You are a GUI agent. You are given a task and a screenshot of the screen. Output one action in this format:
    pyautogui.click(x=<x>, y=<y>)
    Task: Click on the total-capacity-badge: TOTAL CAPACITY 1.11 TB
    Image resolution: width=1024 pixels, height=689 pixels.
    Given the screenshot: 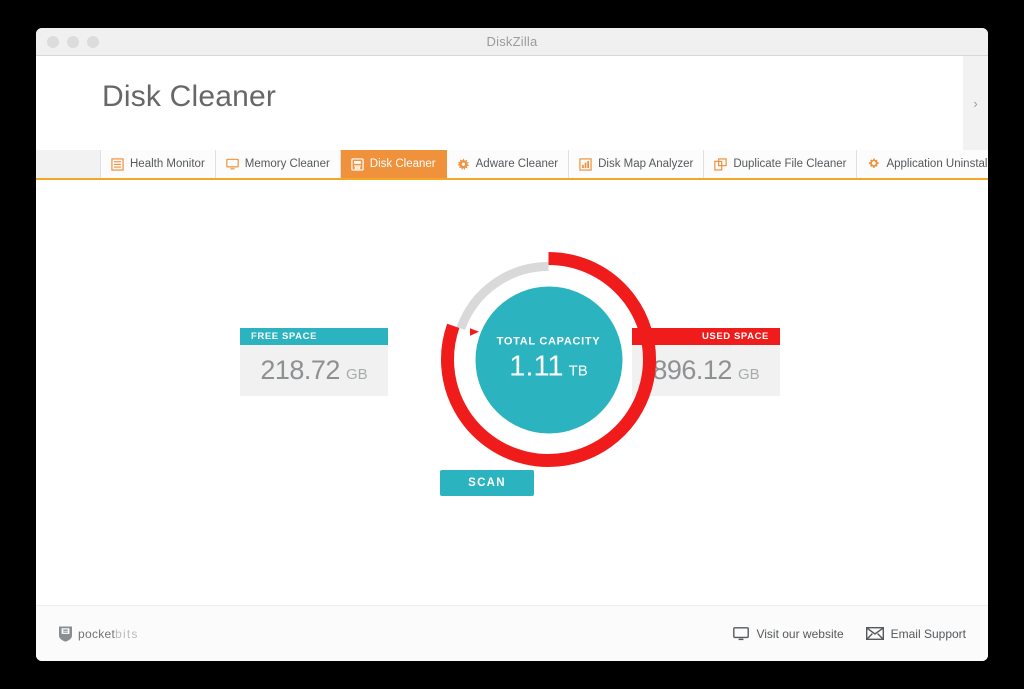 What is the action you would take?
    pyautogui.click(x=548, y=359)
    